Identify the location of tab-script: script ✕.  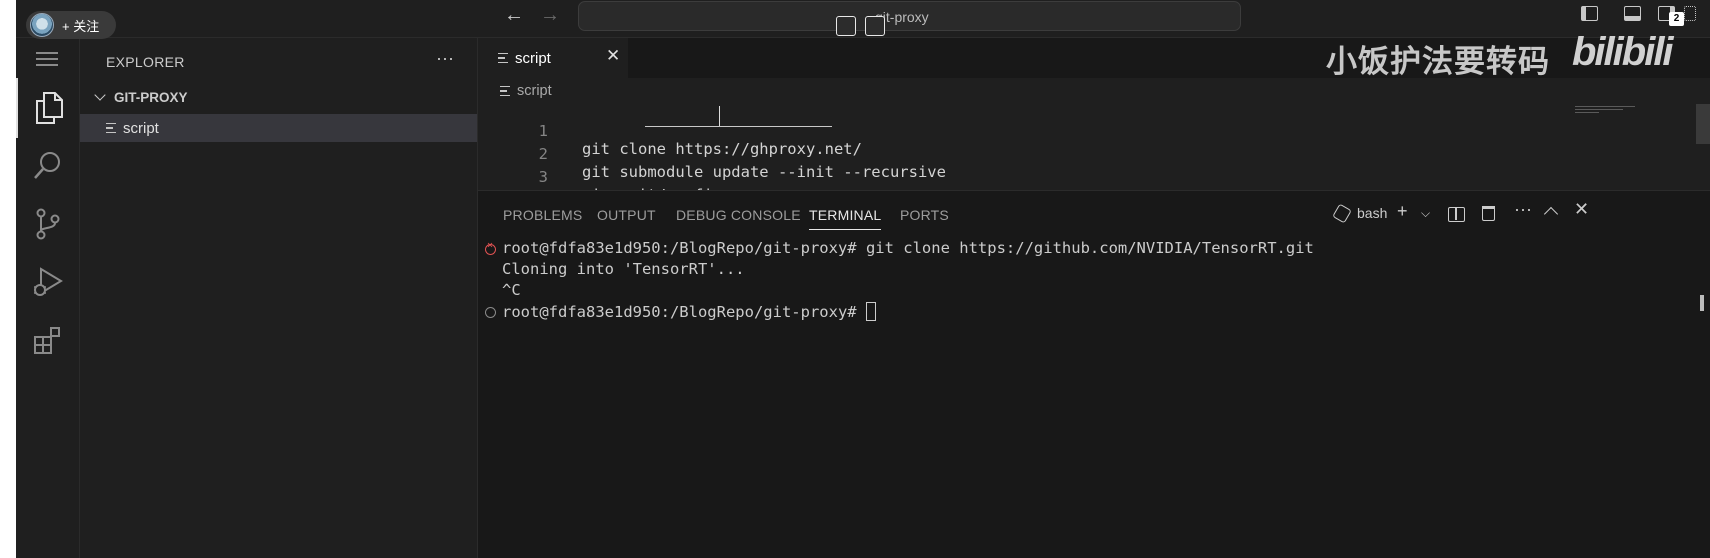
(553, 58).